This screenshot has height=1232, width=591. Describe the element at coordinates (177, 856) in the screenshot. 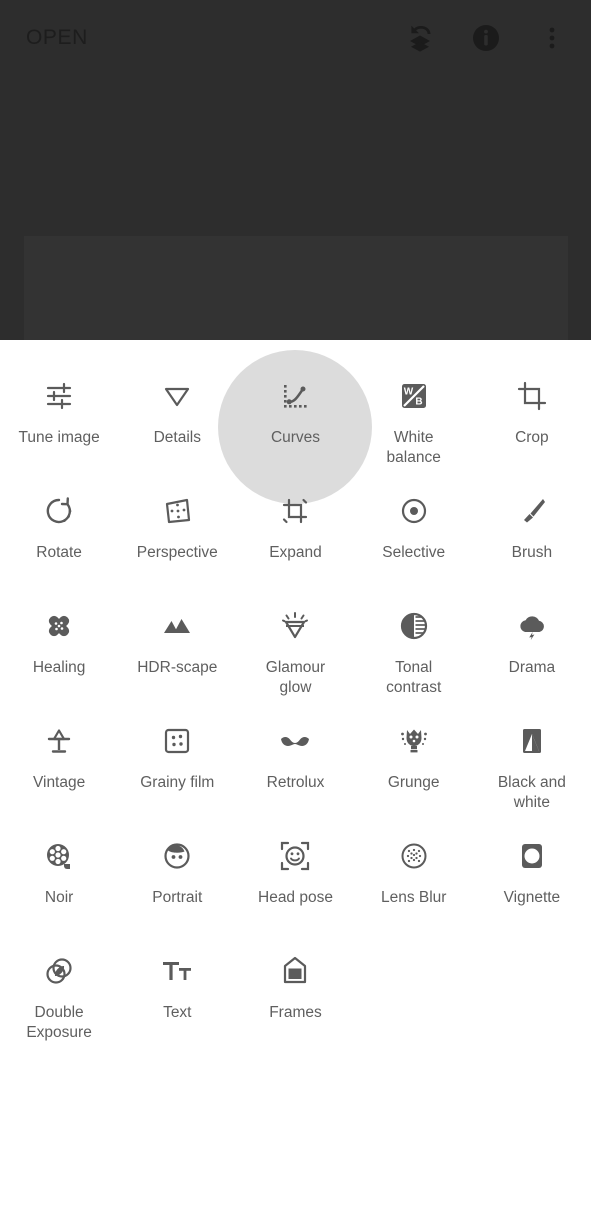

I see `portrait-icon` at that location.